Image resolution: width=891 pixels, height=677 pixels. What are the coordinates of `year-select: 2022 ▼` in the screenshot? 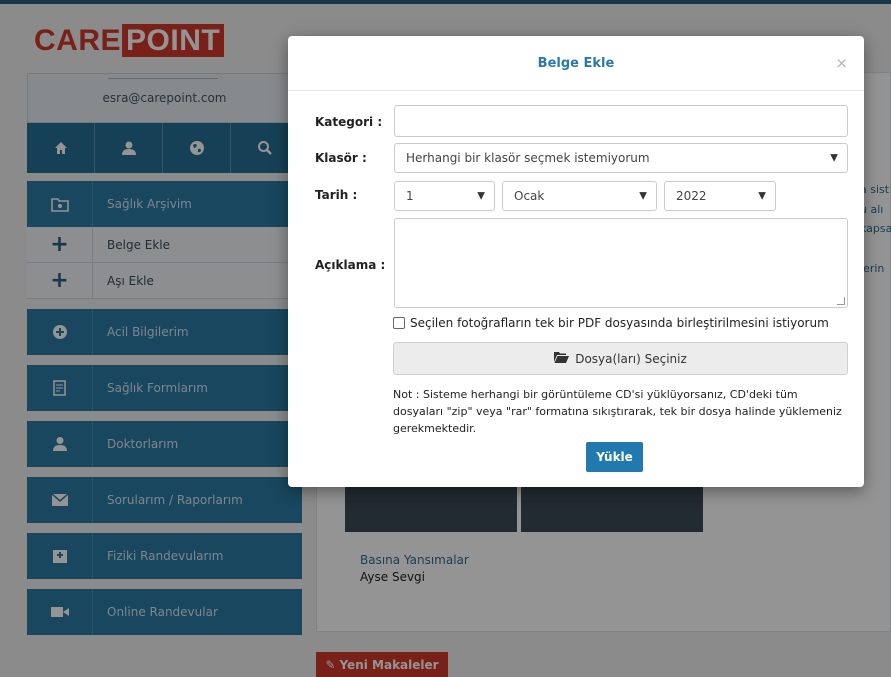 It's located at (720, 196).